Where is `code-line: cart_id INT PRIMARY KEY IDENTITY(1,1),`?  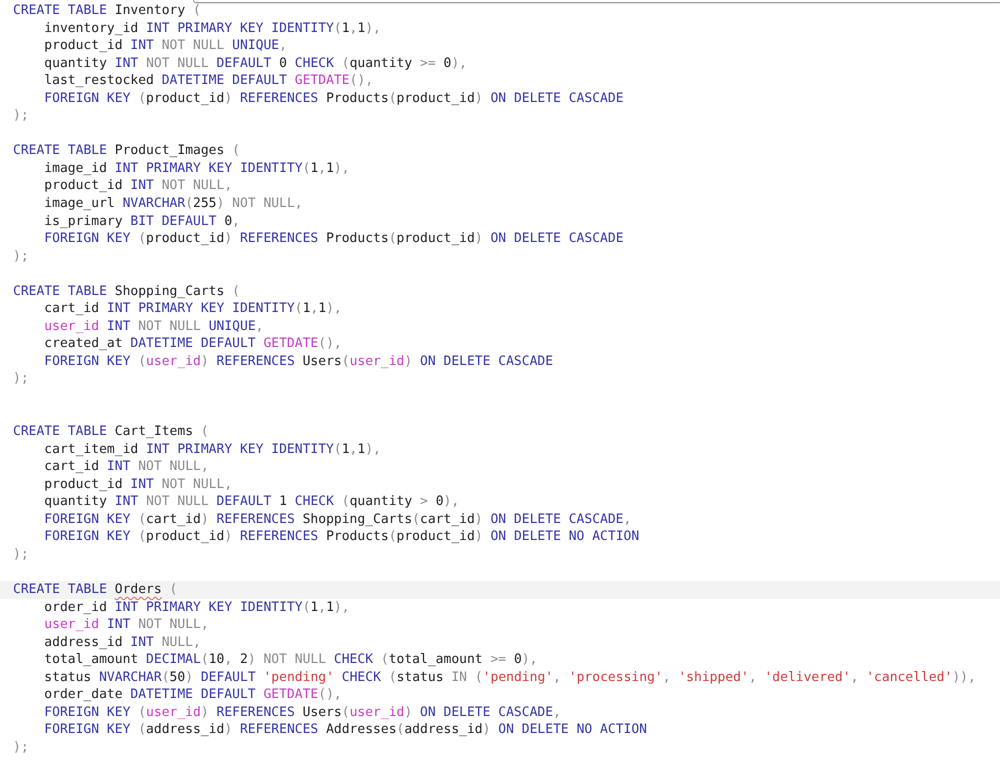 code-line: cart_id INT PRIMARY KEY IDENTITY(1,1), is located at coordinates (193, 309).